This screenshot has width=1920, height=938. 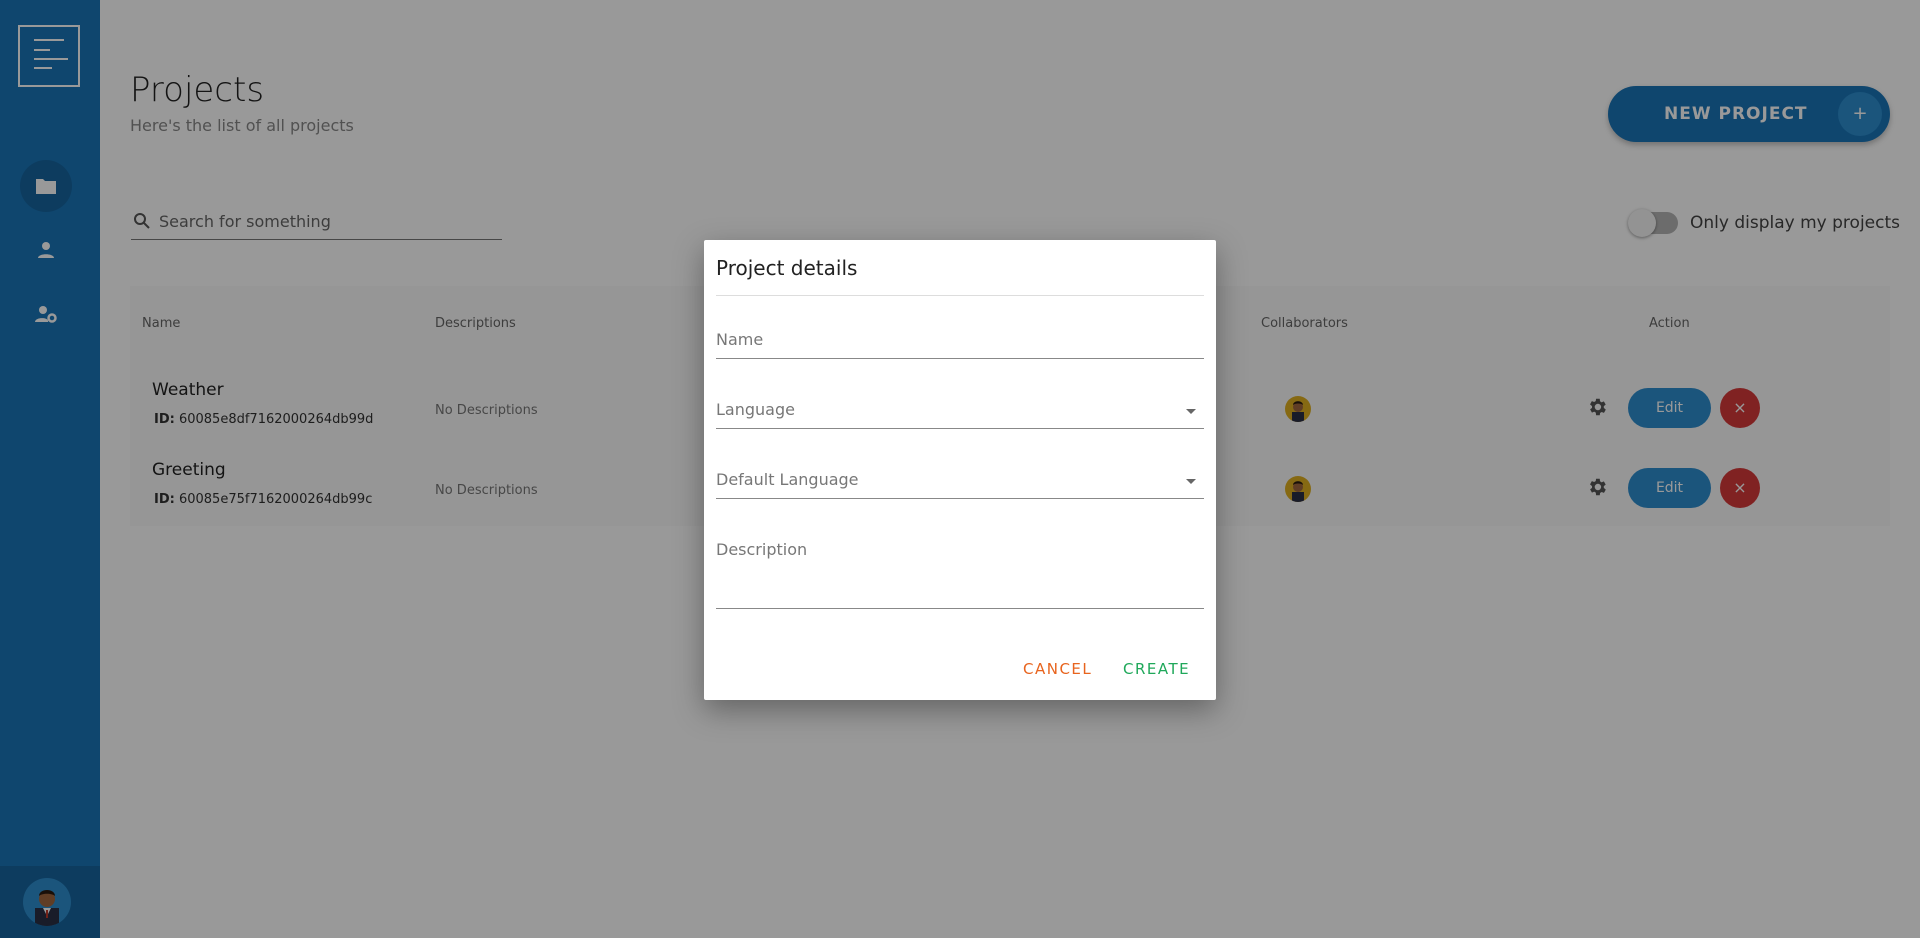 What do you see at coordinates (762, 549) in the screenshot?
I see `description-field-label: Description` at bounding box center [762, 549].